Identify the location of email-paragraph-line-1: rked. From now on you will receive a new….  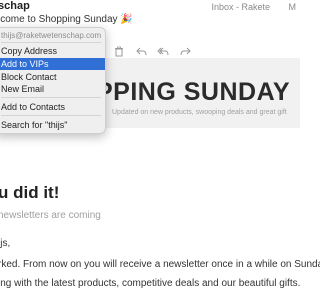
(160, 264).